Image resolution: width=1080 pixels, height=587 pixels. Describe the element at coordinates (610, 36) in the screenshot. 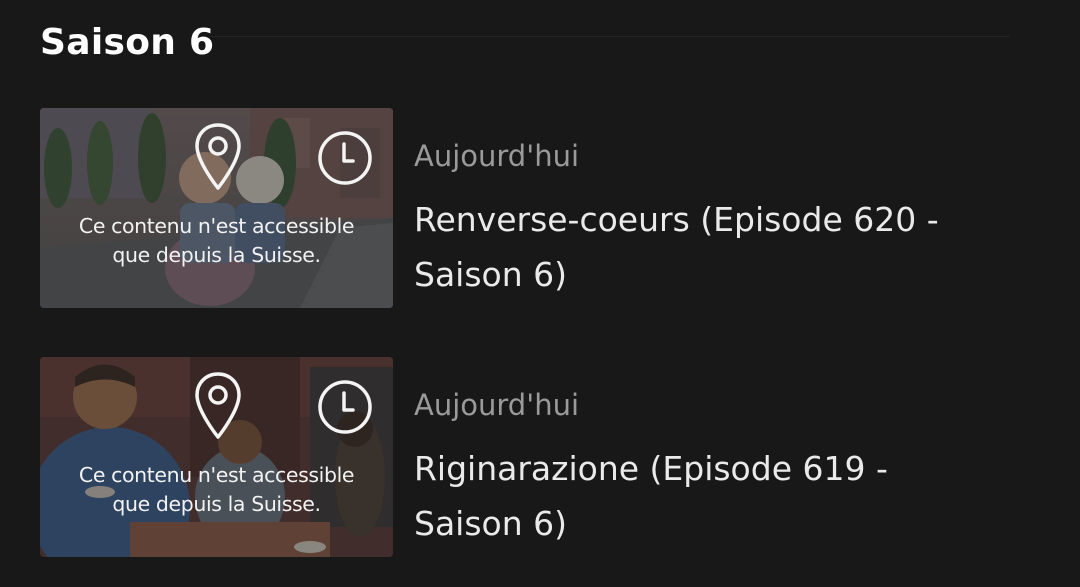

I see `header-divider` at that location.